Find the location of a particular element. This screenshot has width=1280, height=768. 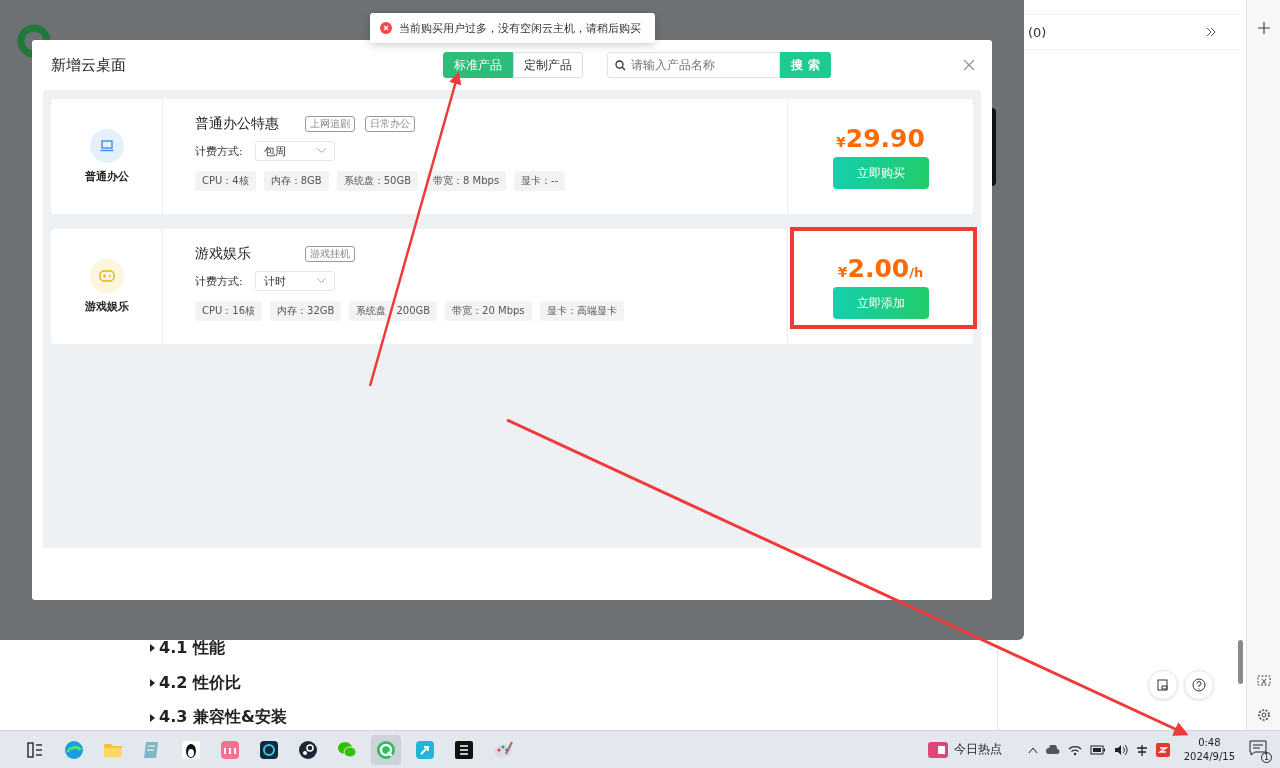

billing-dropdown: 包周 is located at coordinates (294, 151).